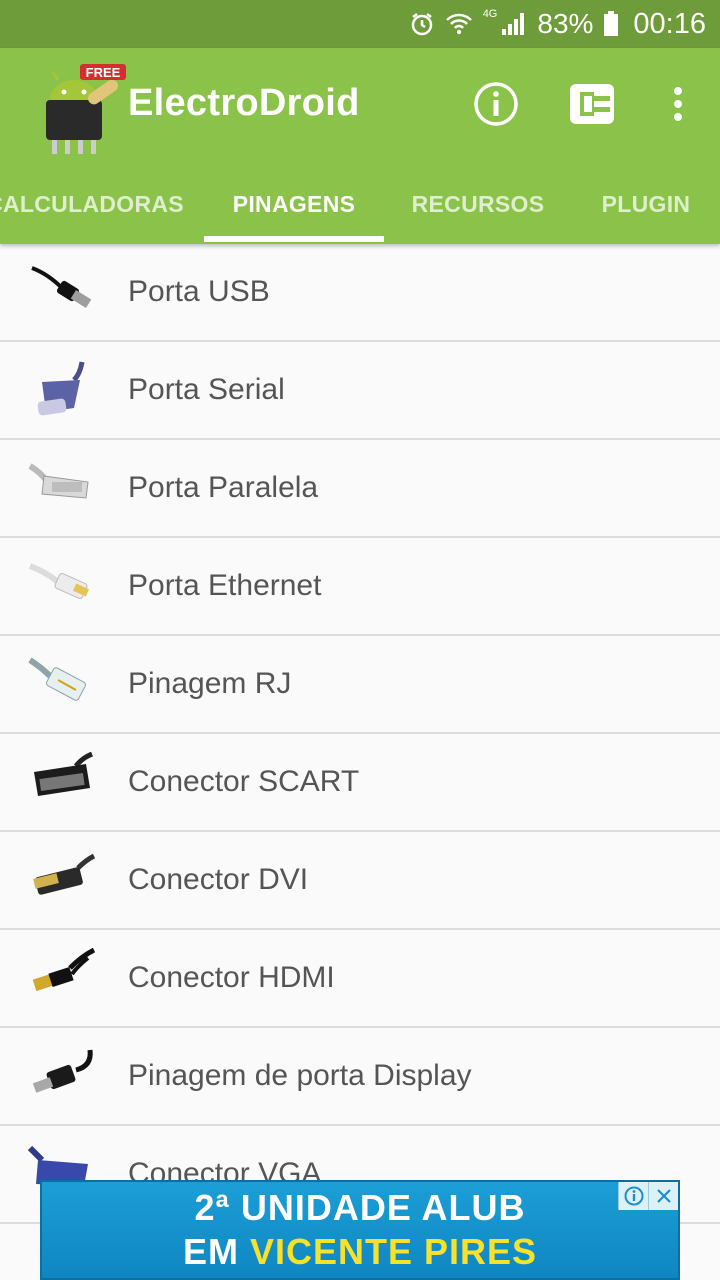 This screenshot has height=1280, width=720. What do you see at coordinates (83, 106) in the screenshot?
I see `app-logo: FREE` at bounding box center [83, 106].